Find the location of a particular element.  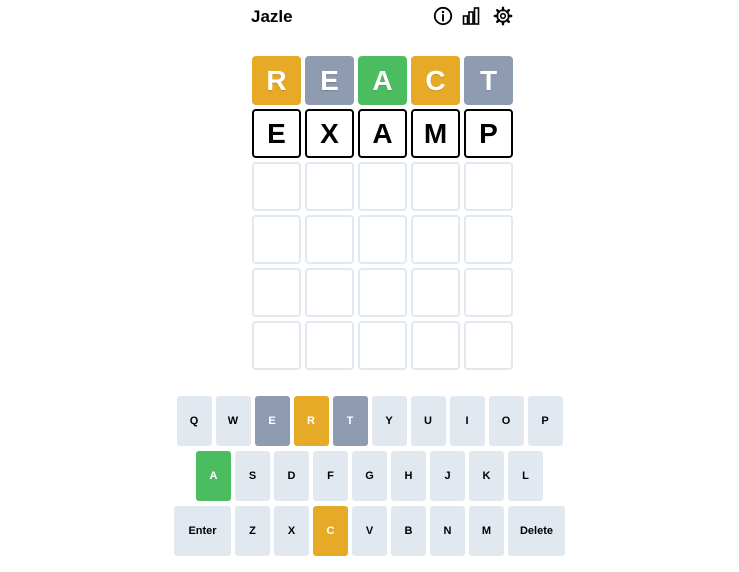

info-icon is located at coordinates (443, 16).